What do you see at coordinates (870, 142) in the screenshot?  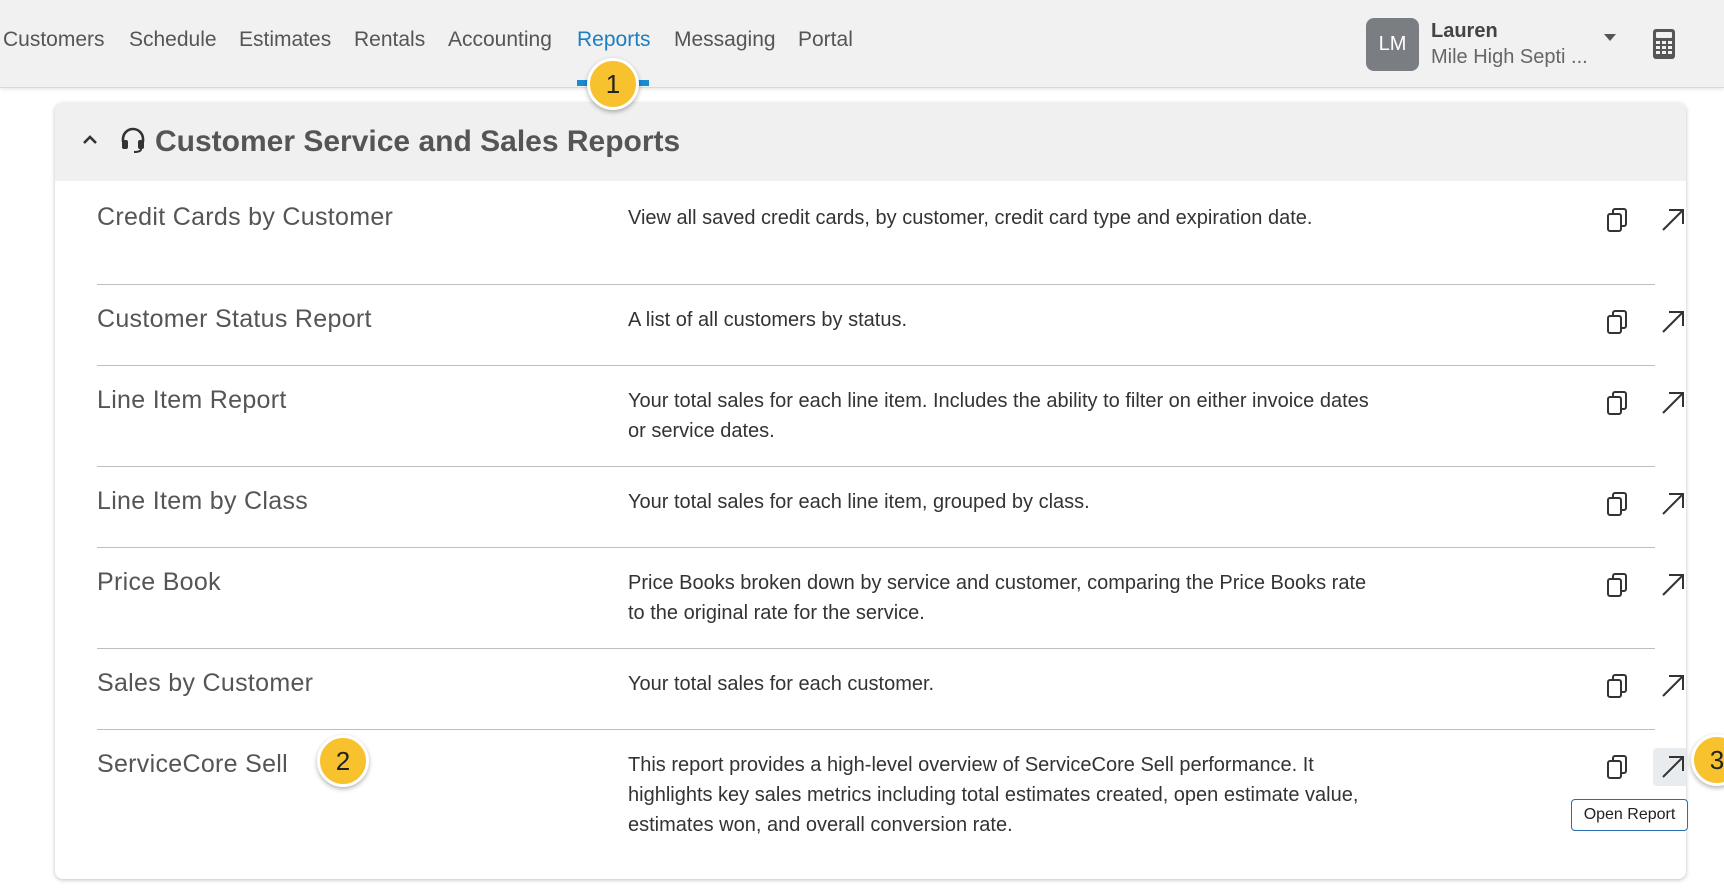 I see `section-header: Customer Service and Sales Reports` at bounding box center [870, 142].